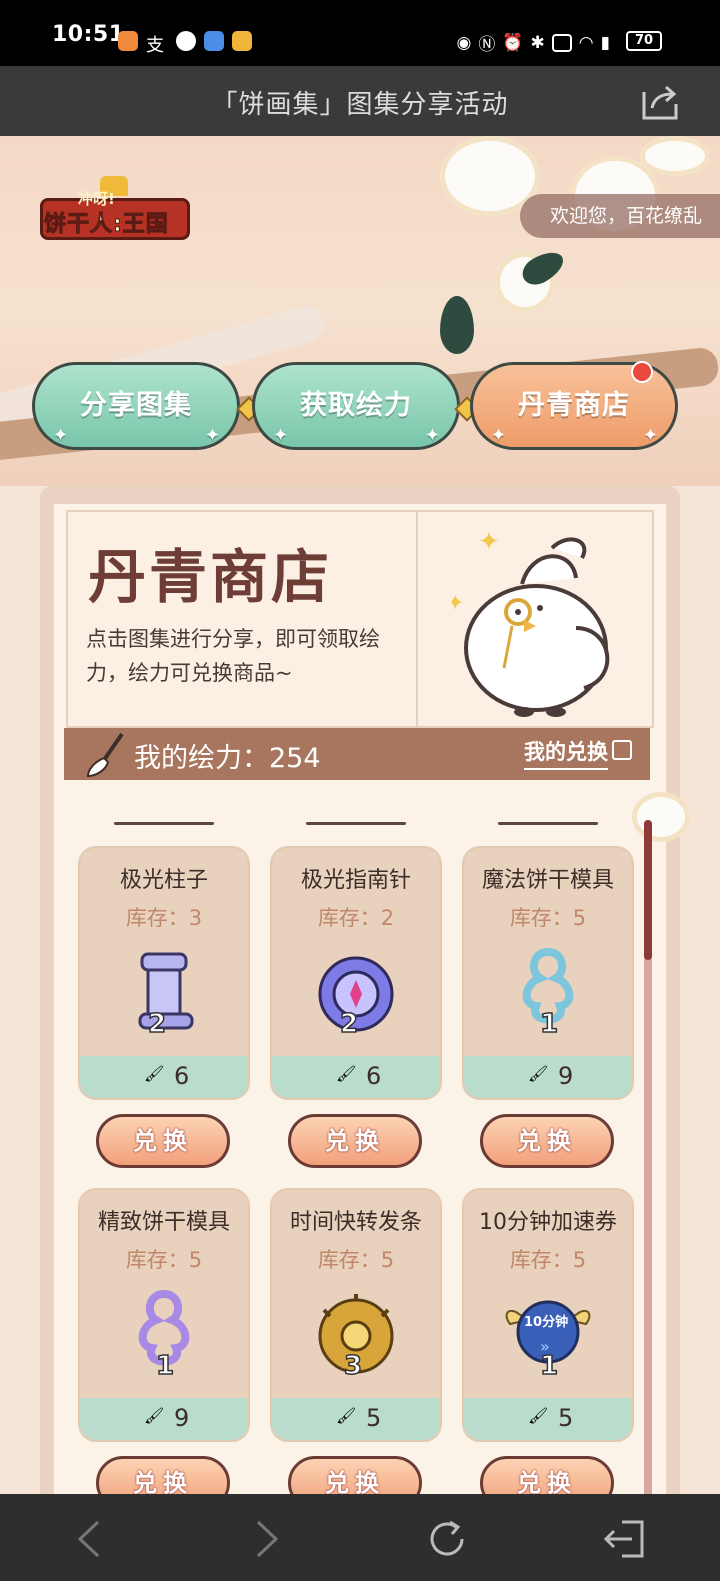 This screenshot has height=1581, width=720. What do you see at coordinates (513, 42) in the screenshot?
I see `alarm-icon: ⏰` at bounding box center [513, 42].